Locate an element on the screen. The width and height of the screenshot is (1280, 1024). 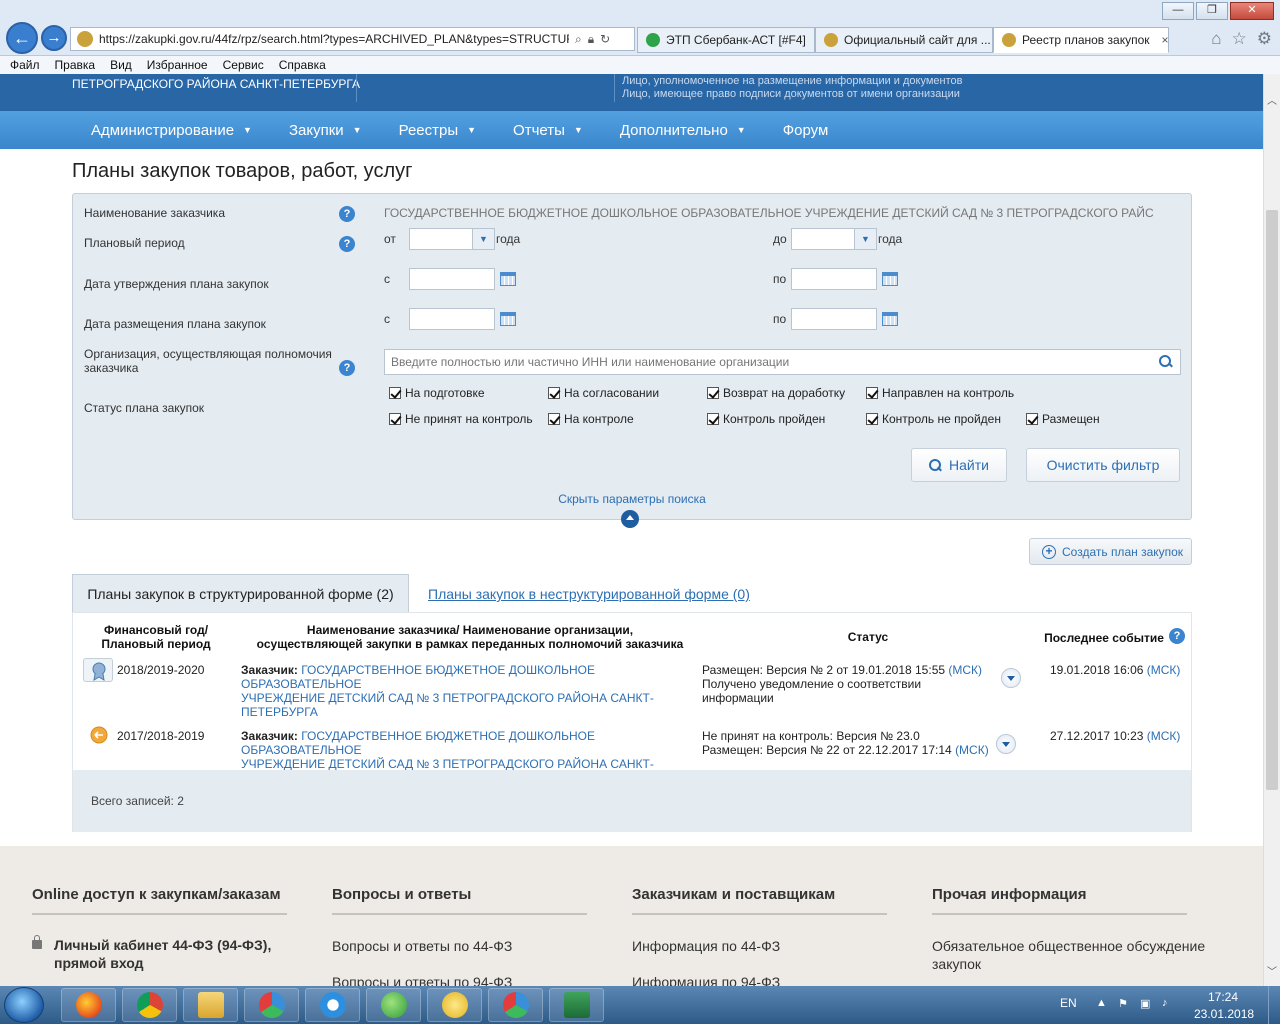
clock-time: 17:24 is located at coordinates (1223, 997).